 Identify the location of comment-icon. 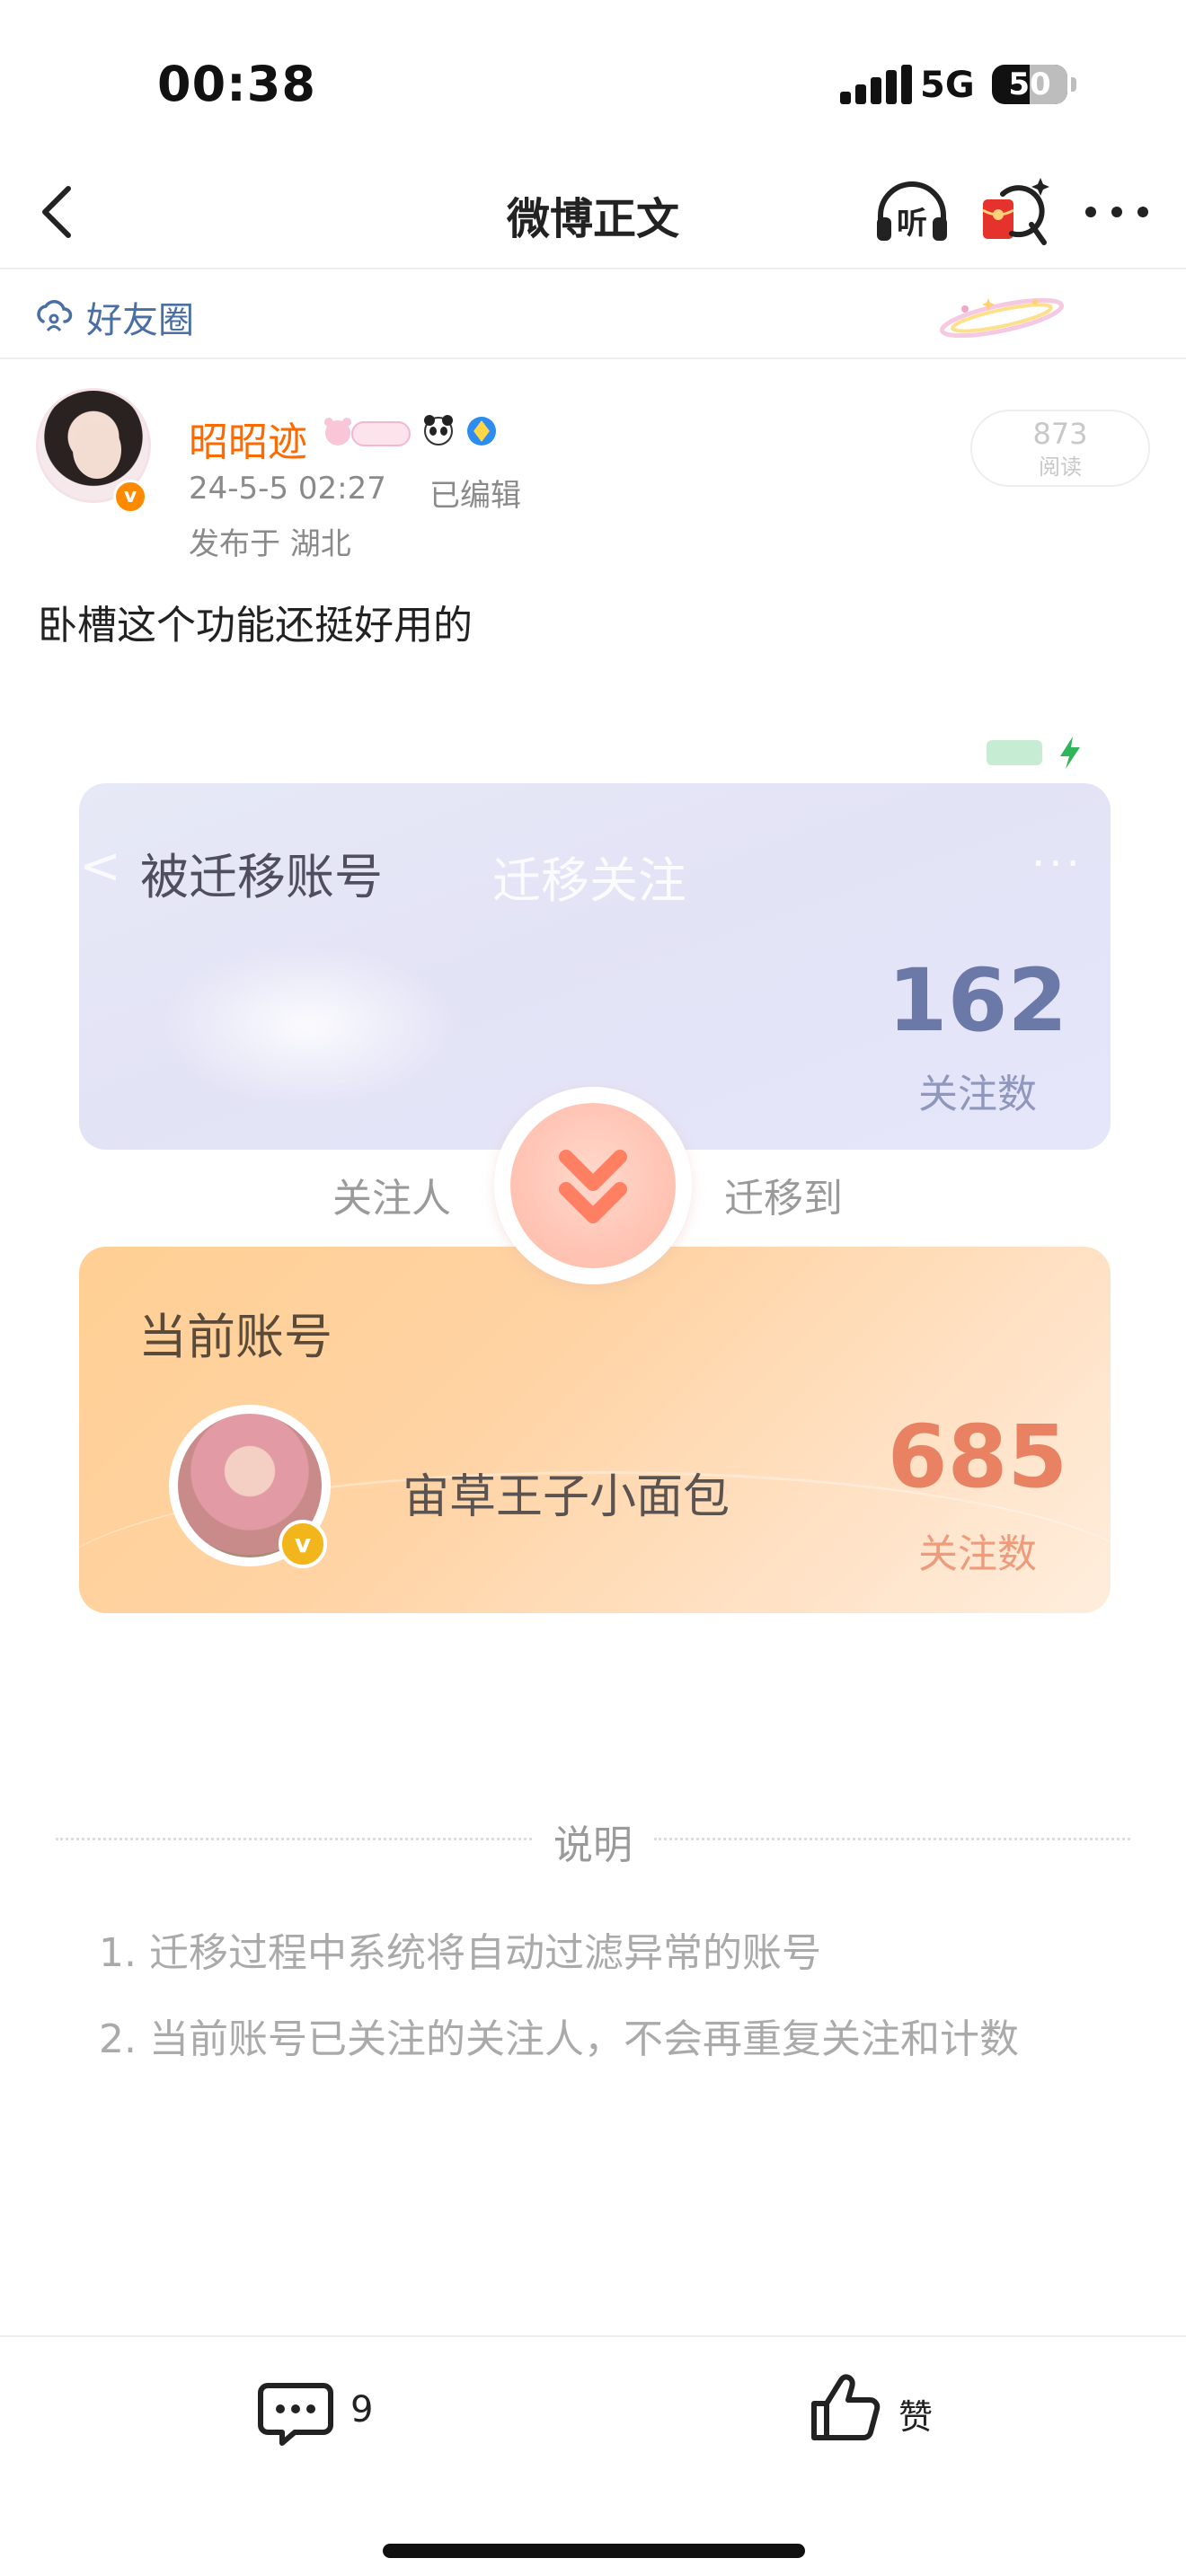
(295, 2414).